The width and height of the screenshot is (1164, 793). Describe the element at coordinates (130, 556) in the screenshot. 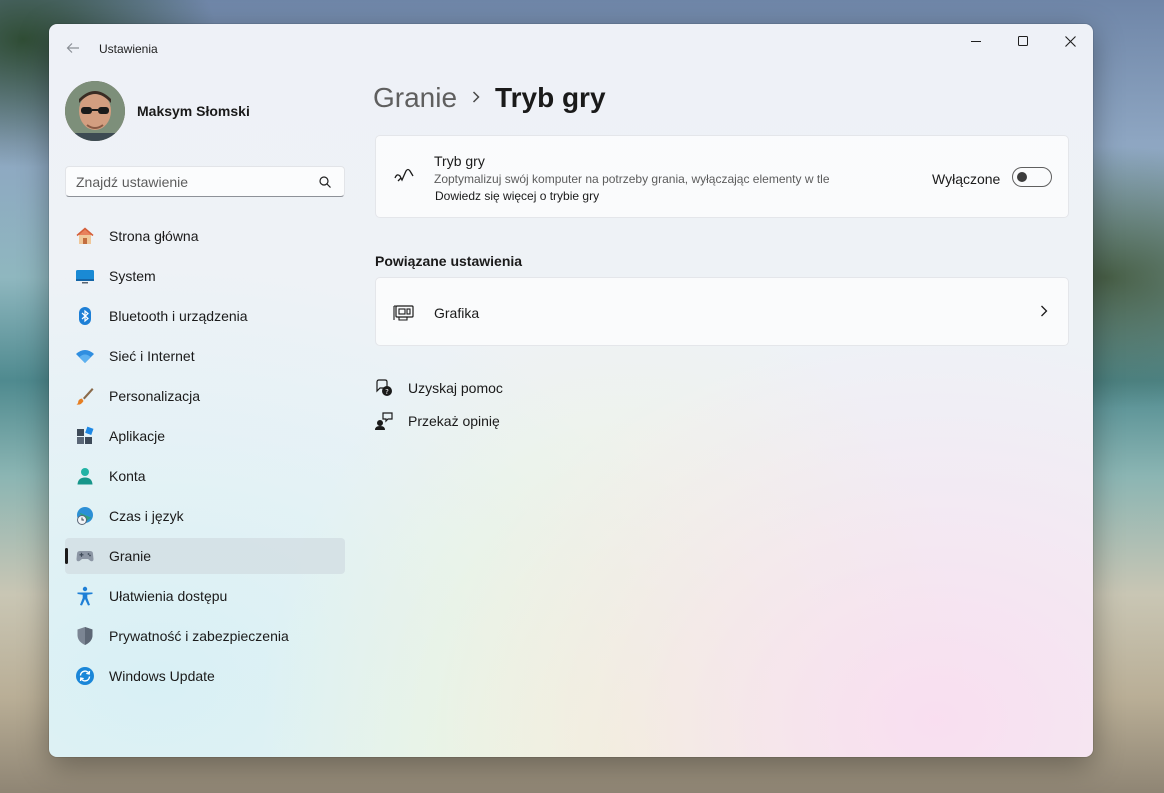

I see `sidebar-item-label: Granie` at that location.